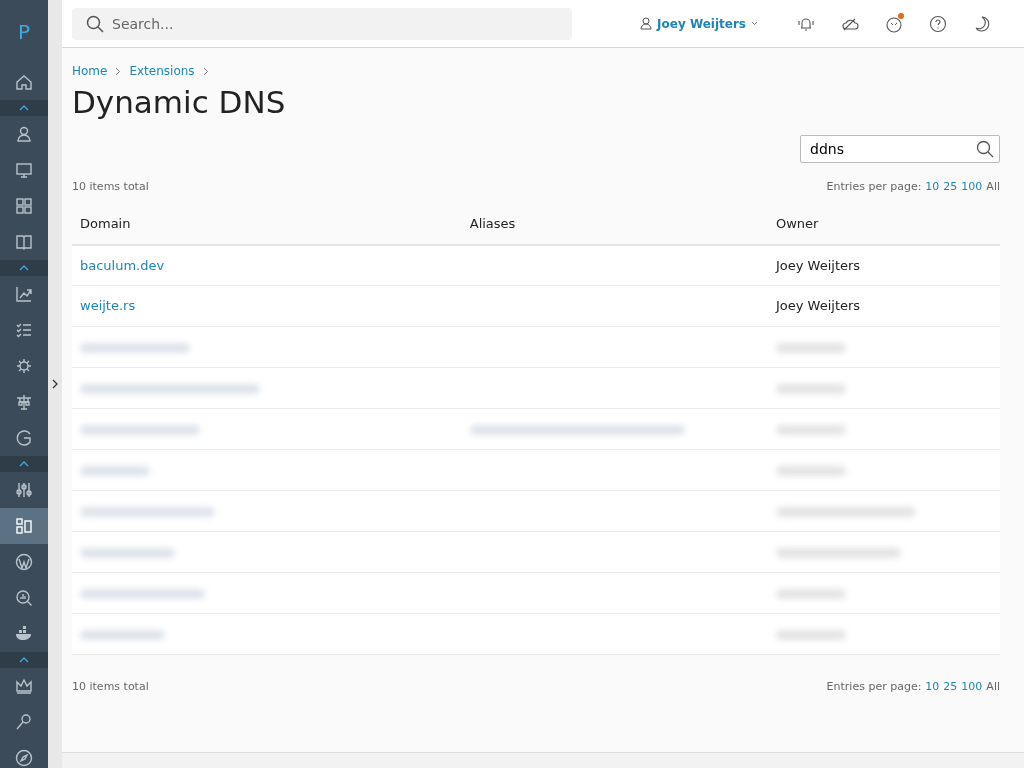 This screenshot has width=1024, height=768. I want to click on whale-icon, so click(24, 634).